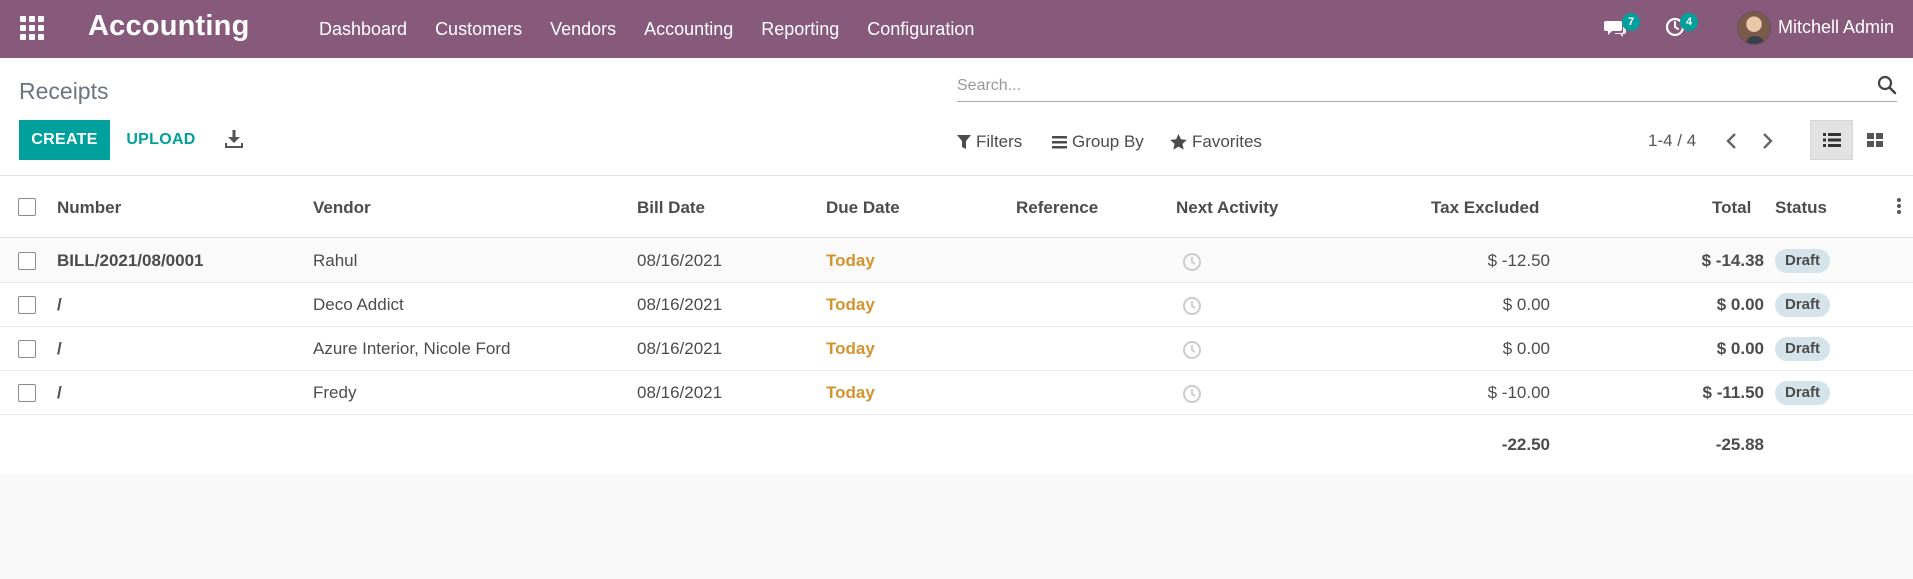 This screenshot has width=1913, height=579. What do you see at coordinates (358, 304) in the screenshot?
I see `cell-vendor: Deco Addict` at bounding box center [358, 304].